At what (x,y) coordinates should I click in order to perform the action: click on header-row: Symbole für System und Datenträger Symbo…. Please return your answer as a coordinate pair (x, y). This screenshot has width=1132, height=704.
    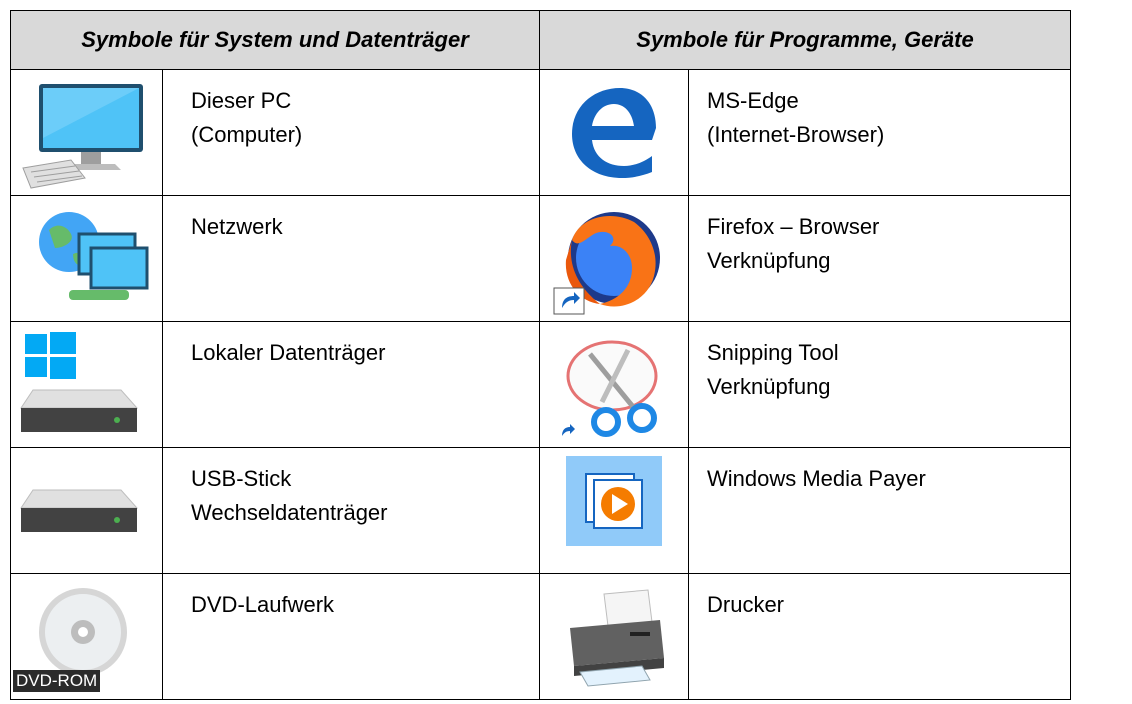
    Looking at the image, I should click on (540, 40).